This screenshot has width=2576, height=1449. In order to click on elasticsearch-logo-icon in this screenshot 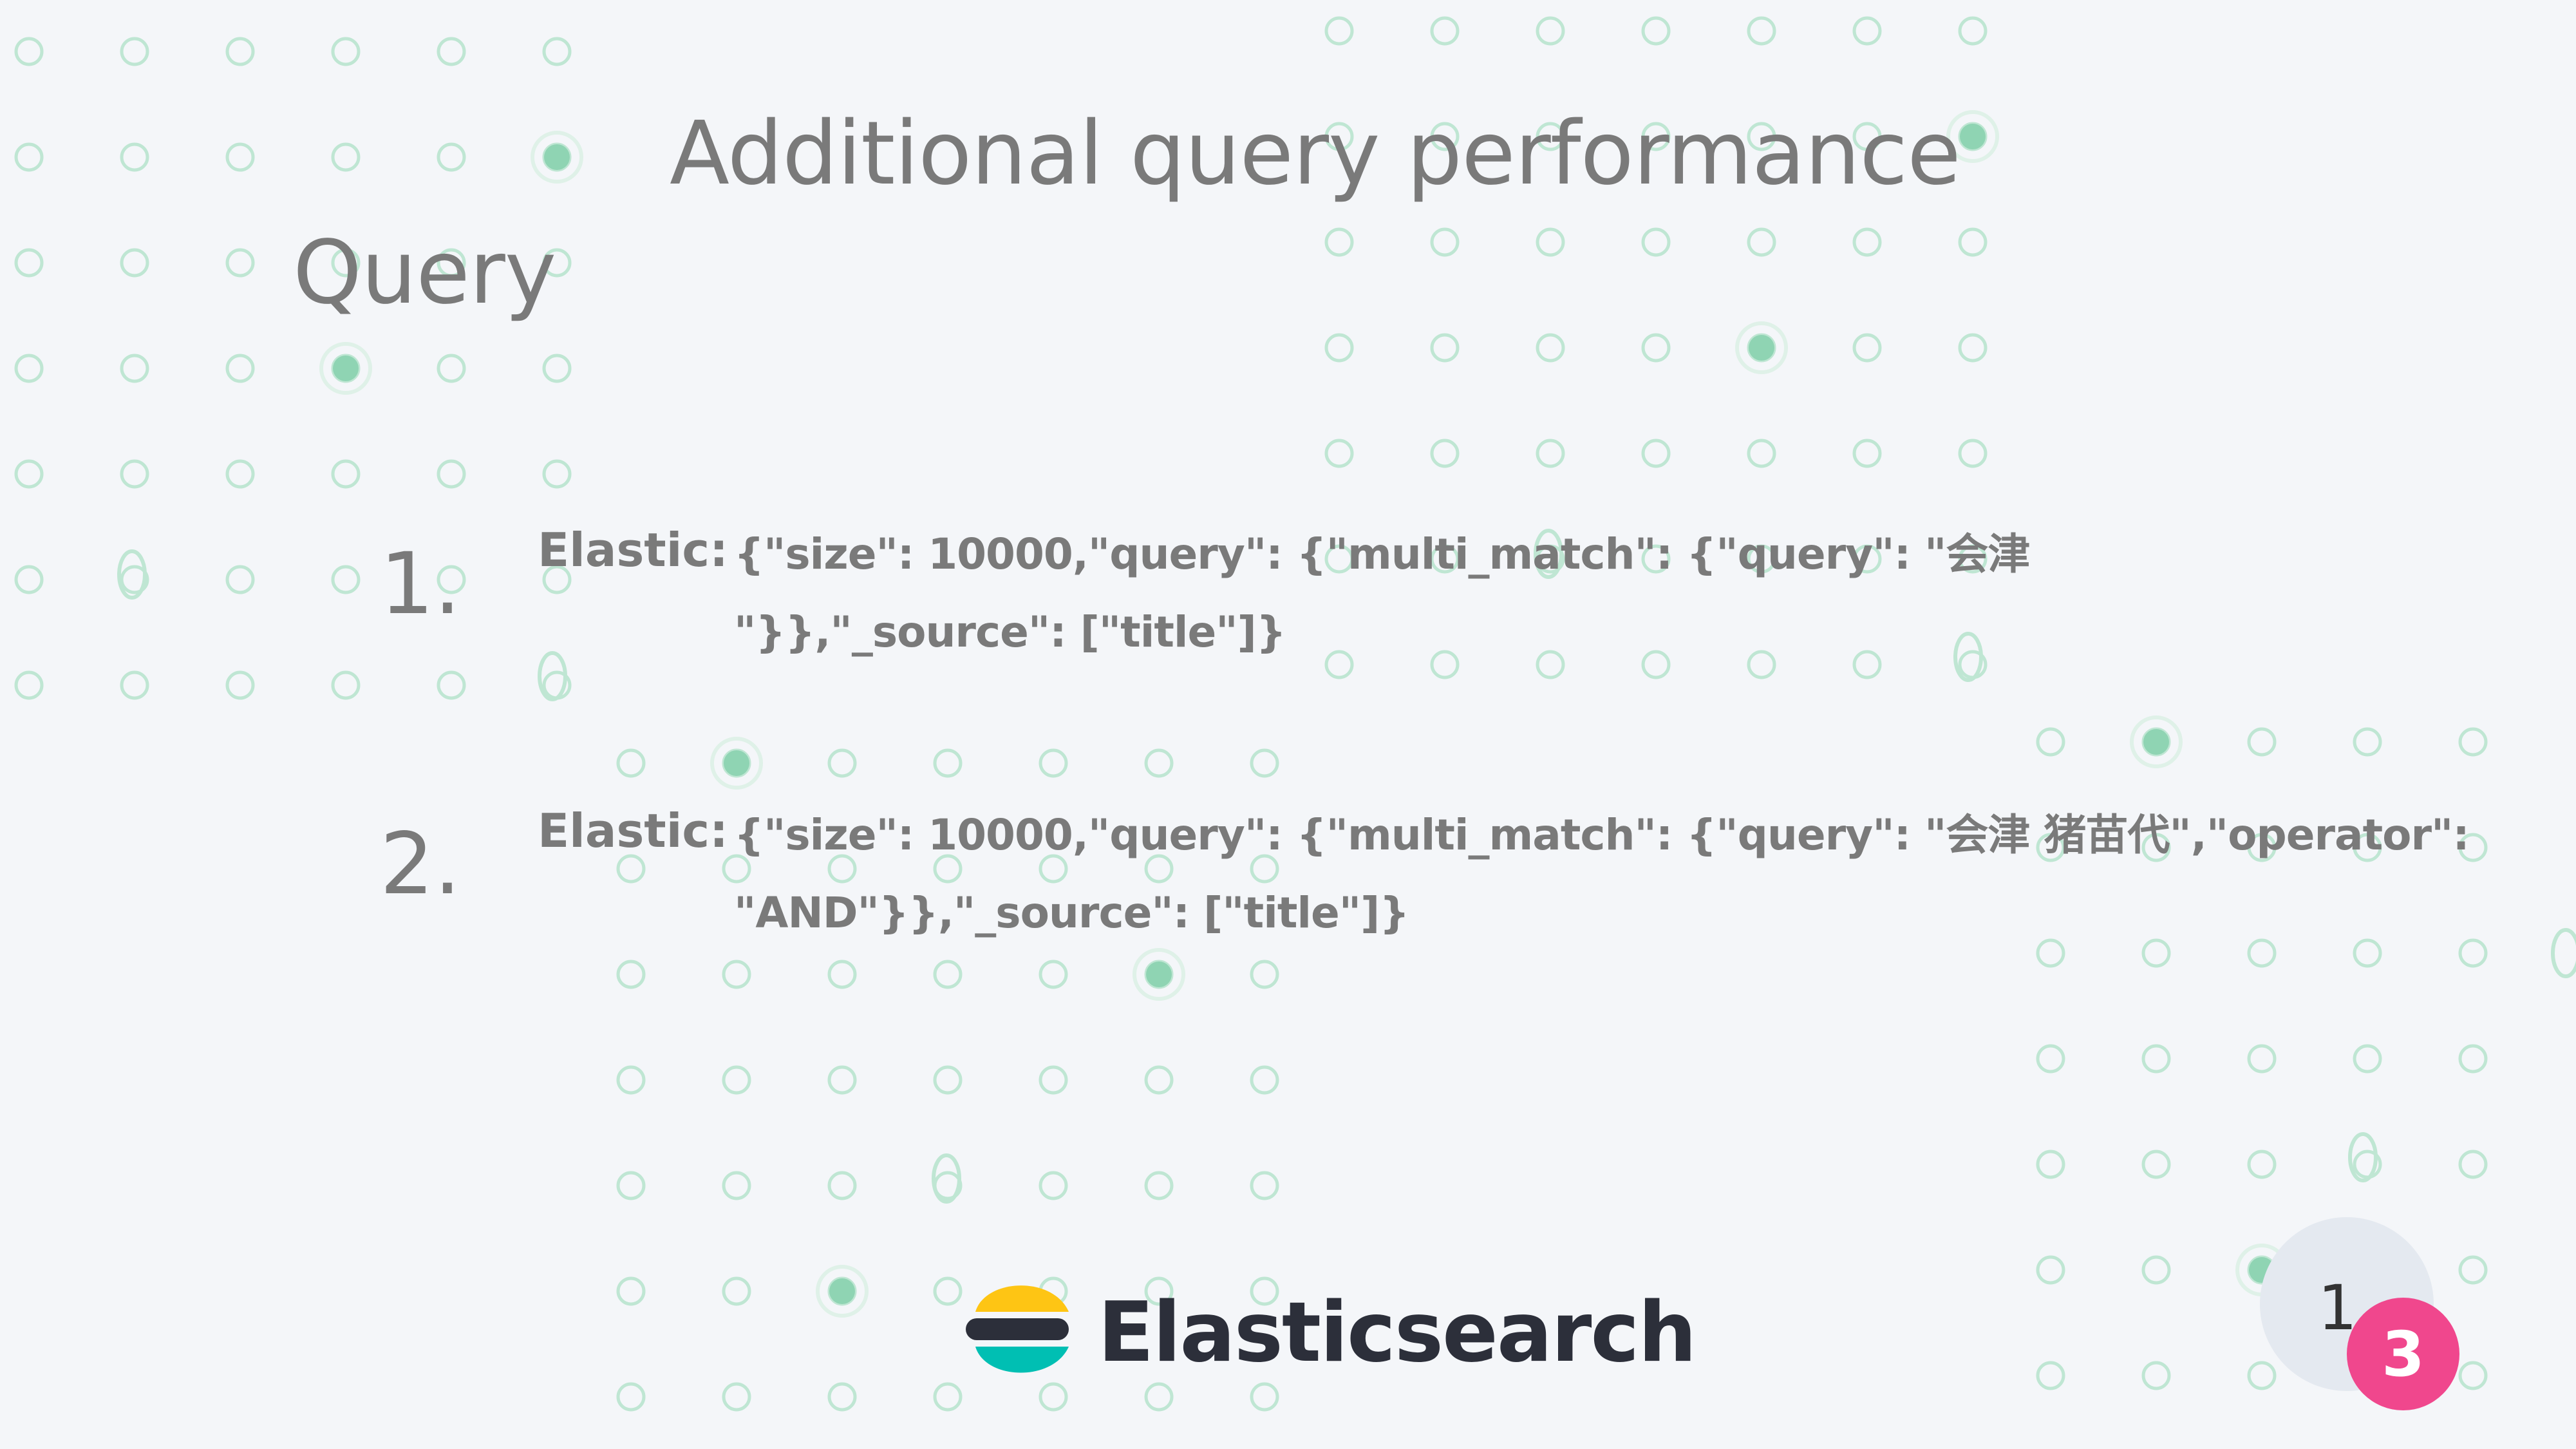, I will do `click(1017, 1329)`.